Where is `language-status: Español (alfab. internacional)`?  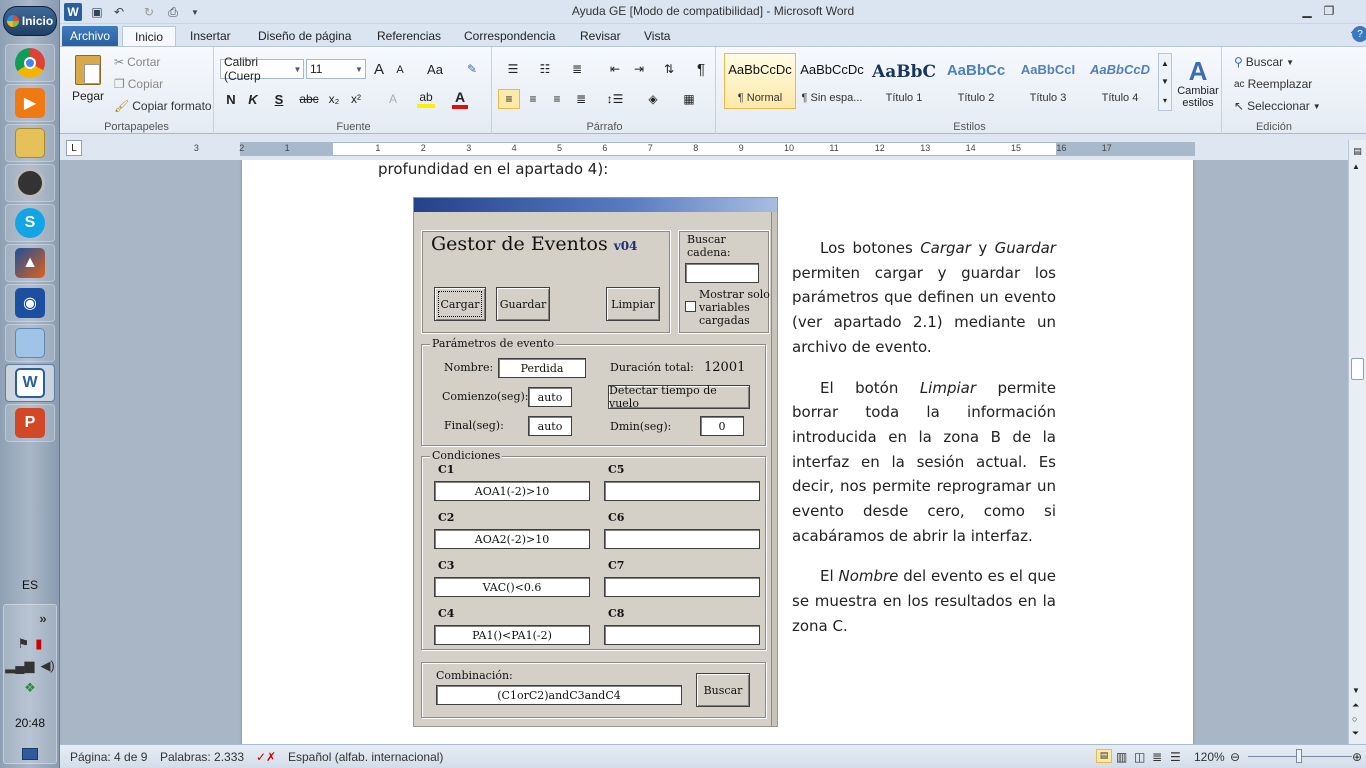 language-status: Español (alfab. internacional) is located at coordinates (365, 757).